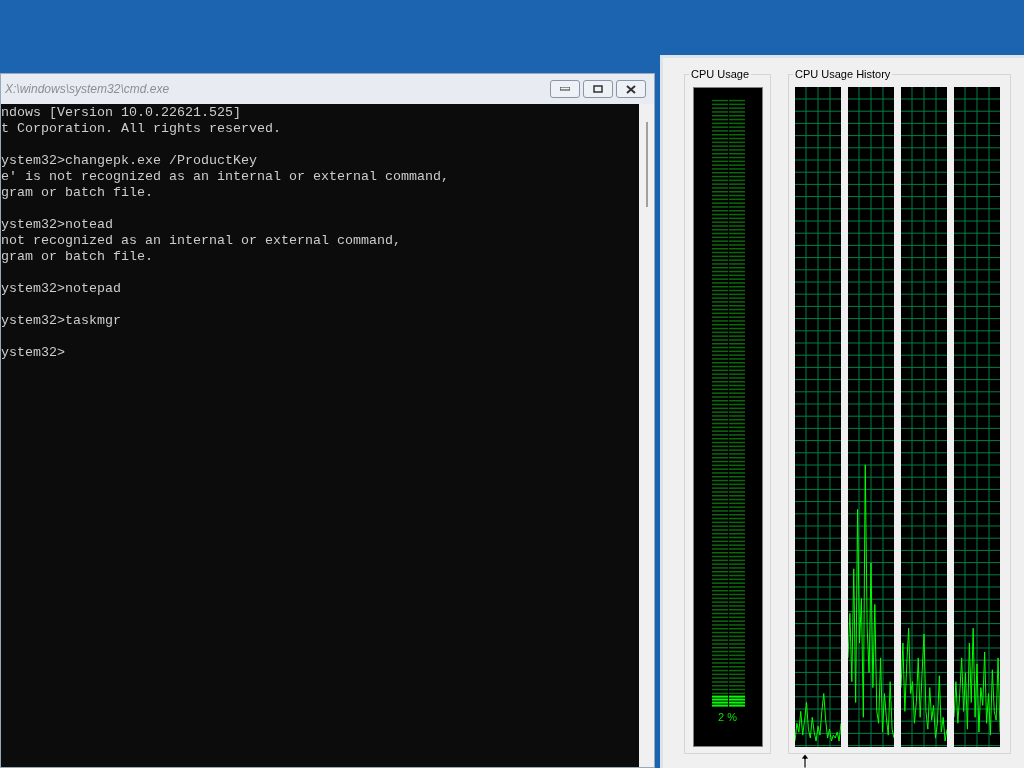 The width and height of the screenshot is (1024, 768). Describe the element at coordinates (141, 129) in the screenshot. I see `console-line: t Corporation. All rights reserved.` at that location.